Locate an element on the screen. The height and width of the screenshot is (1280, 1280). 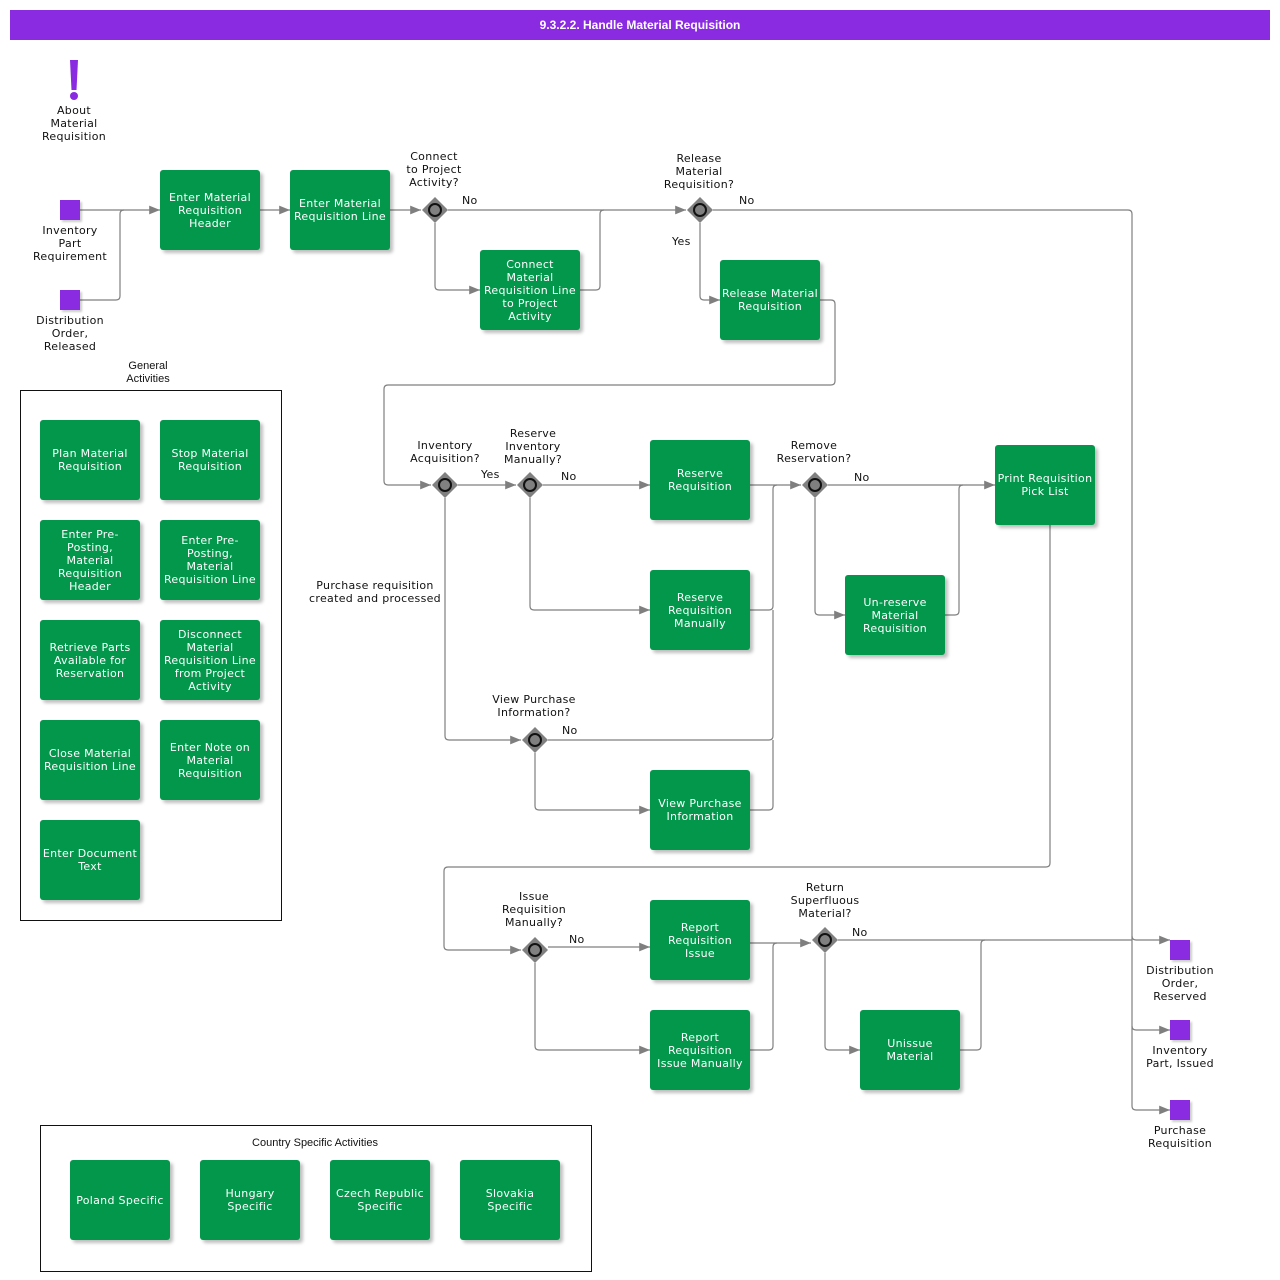
gateway-issue-manually is located at coordinates (535, 950).